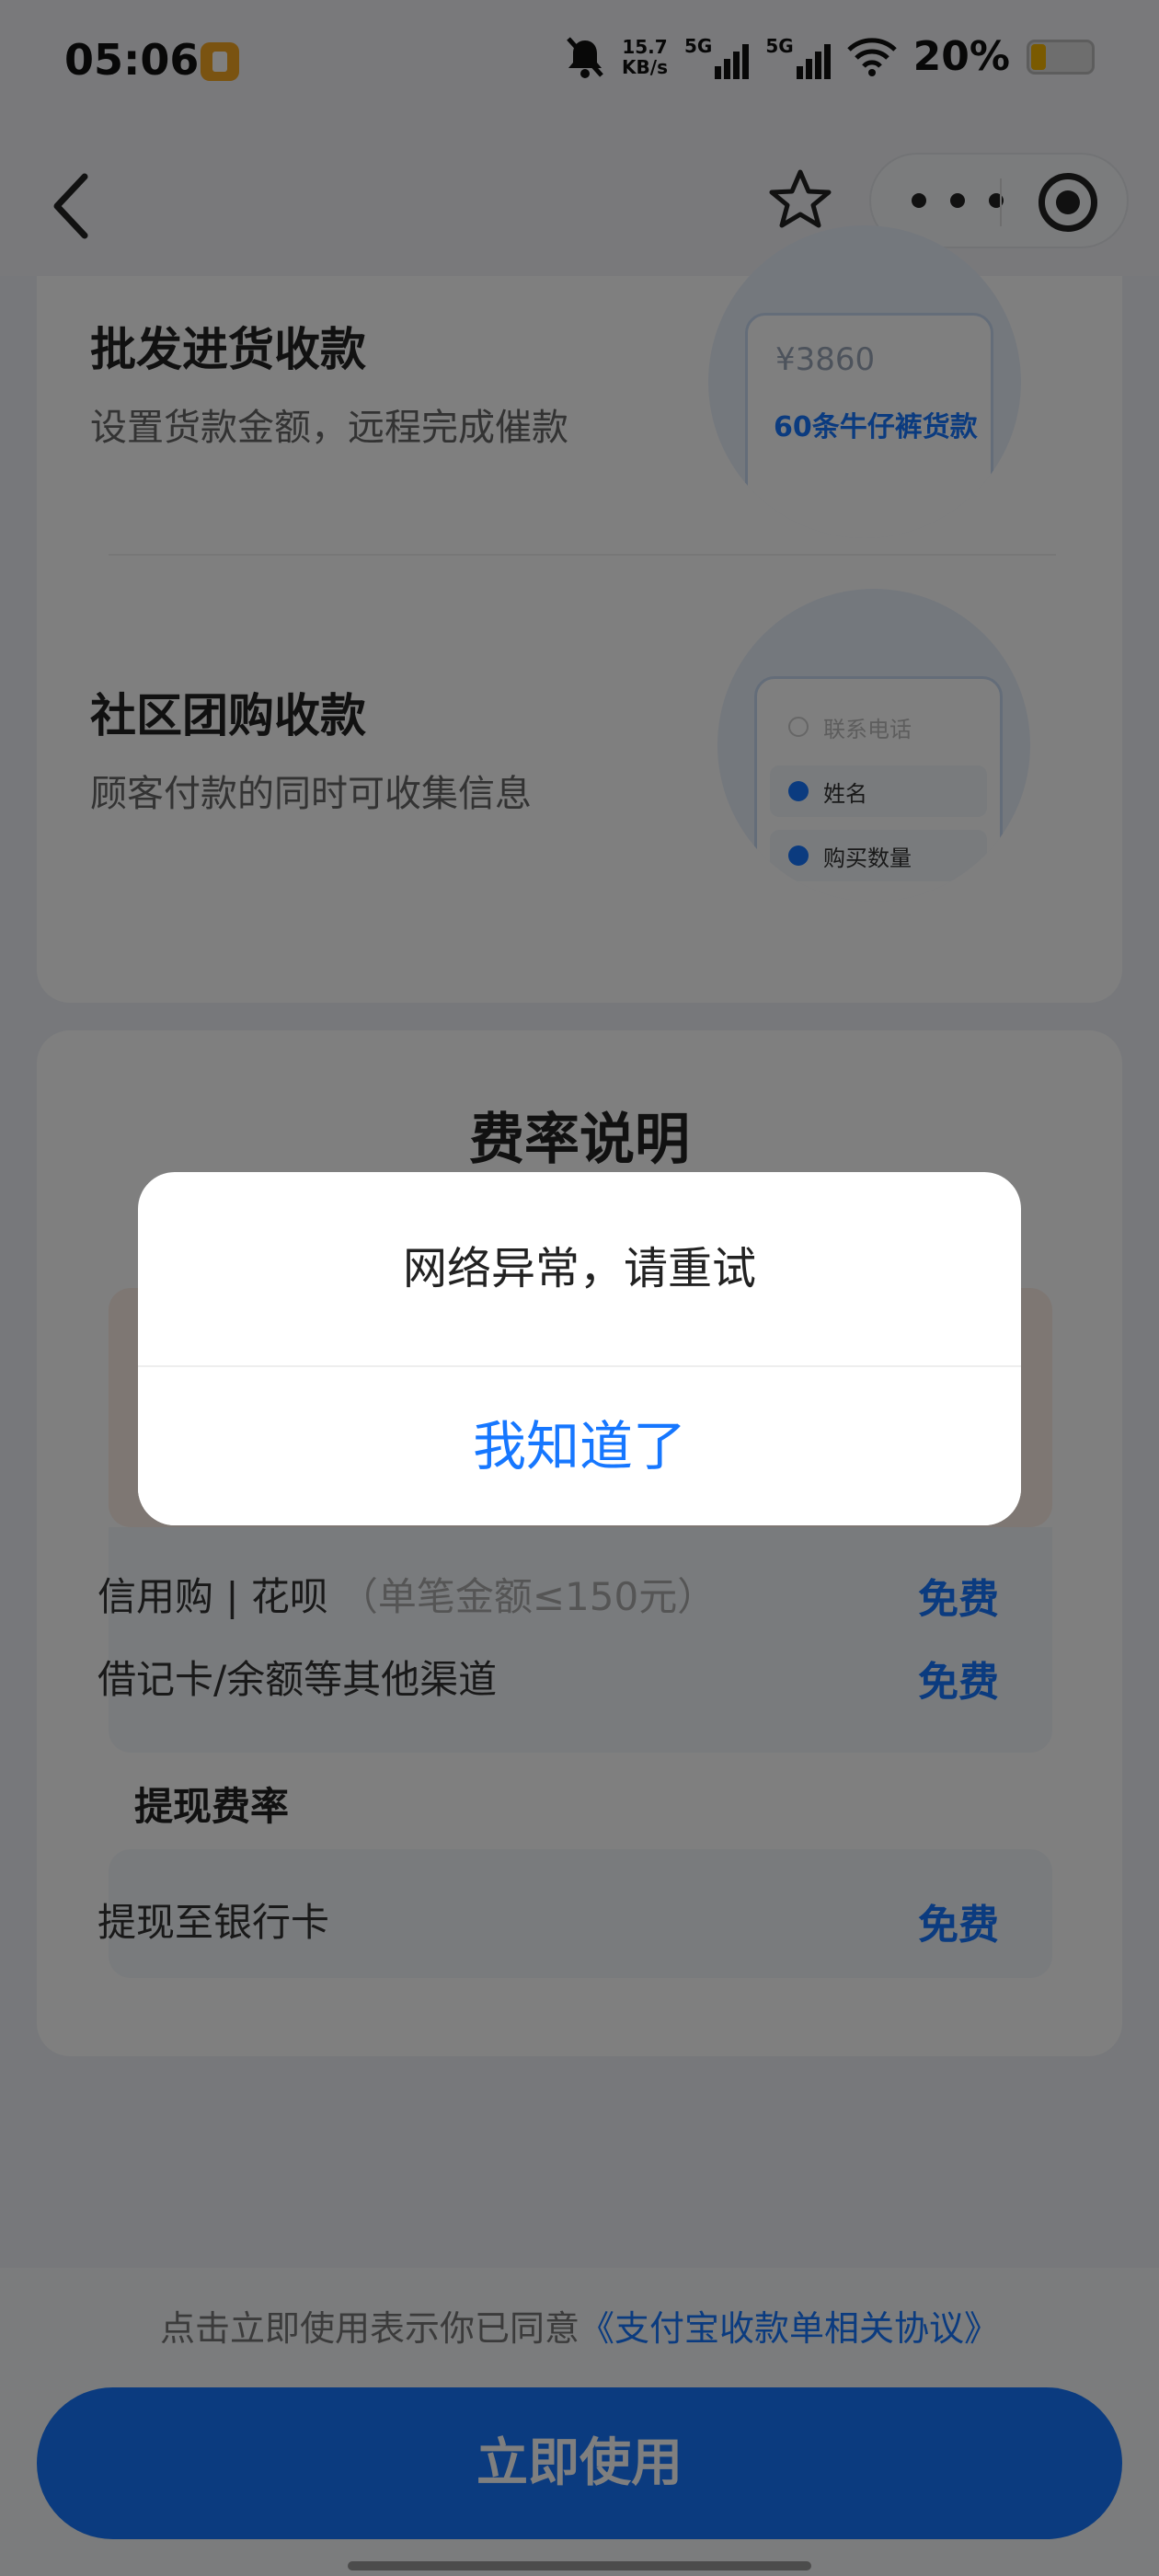 The image size is (1159, 2576). What do you see at coordinates (579, 1348) in the screenshot?
I see `error-dialog: 网络异常，请重试 我知道了` at bounding box center [579, 1348].